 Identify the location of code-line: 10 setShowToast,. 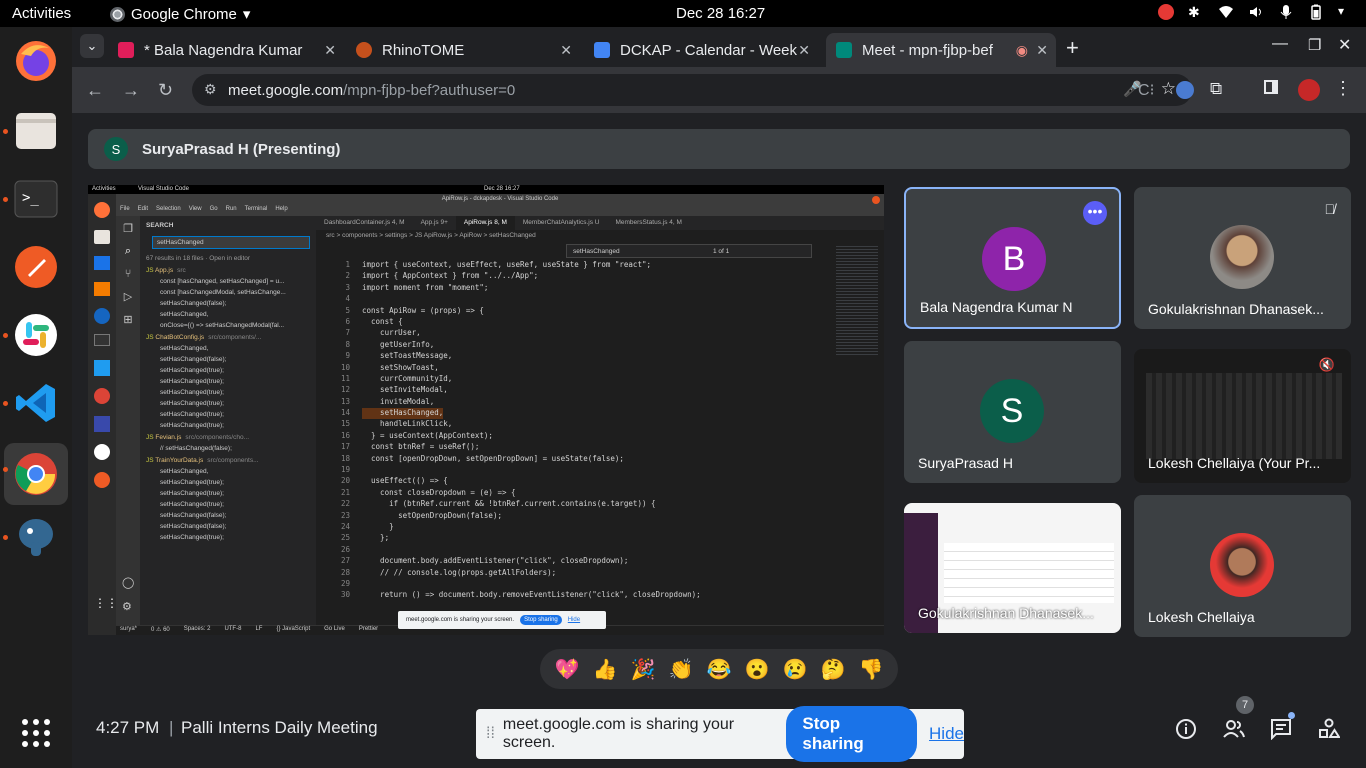
(569, 368).